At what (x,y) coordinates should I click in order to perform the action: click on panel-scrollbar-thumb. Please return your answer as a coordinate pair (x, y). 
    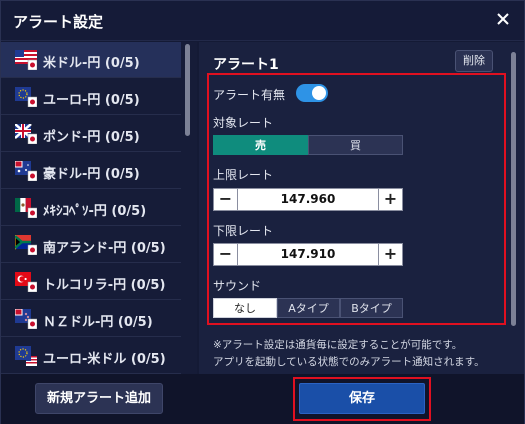
    Looking at the image, I should click on (513, 189).